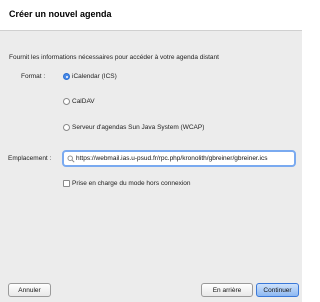  What do you see at coordinates (138, 127) in the screenshot?
I see `format-option-label: Serveur d'agendas Sun Java System (WCAP)` at bounding box center [138, 127].